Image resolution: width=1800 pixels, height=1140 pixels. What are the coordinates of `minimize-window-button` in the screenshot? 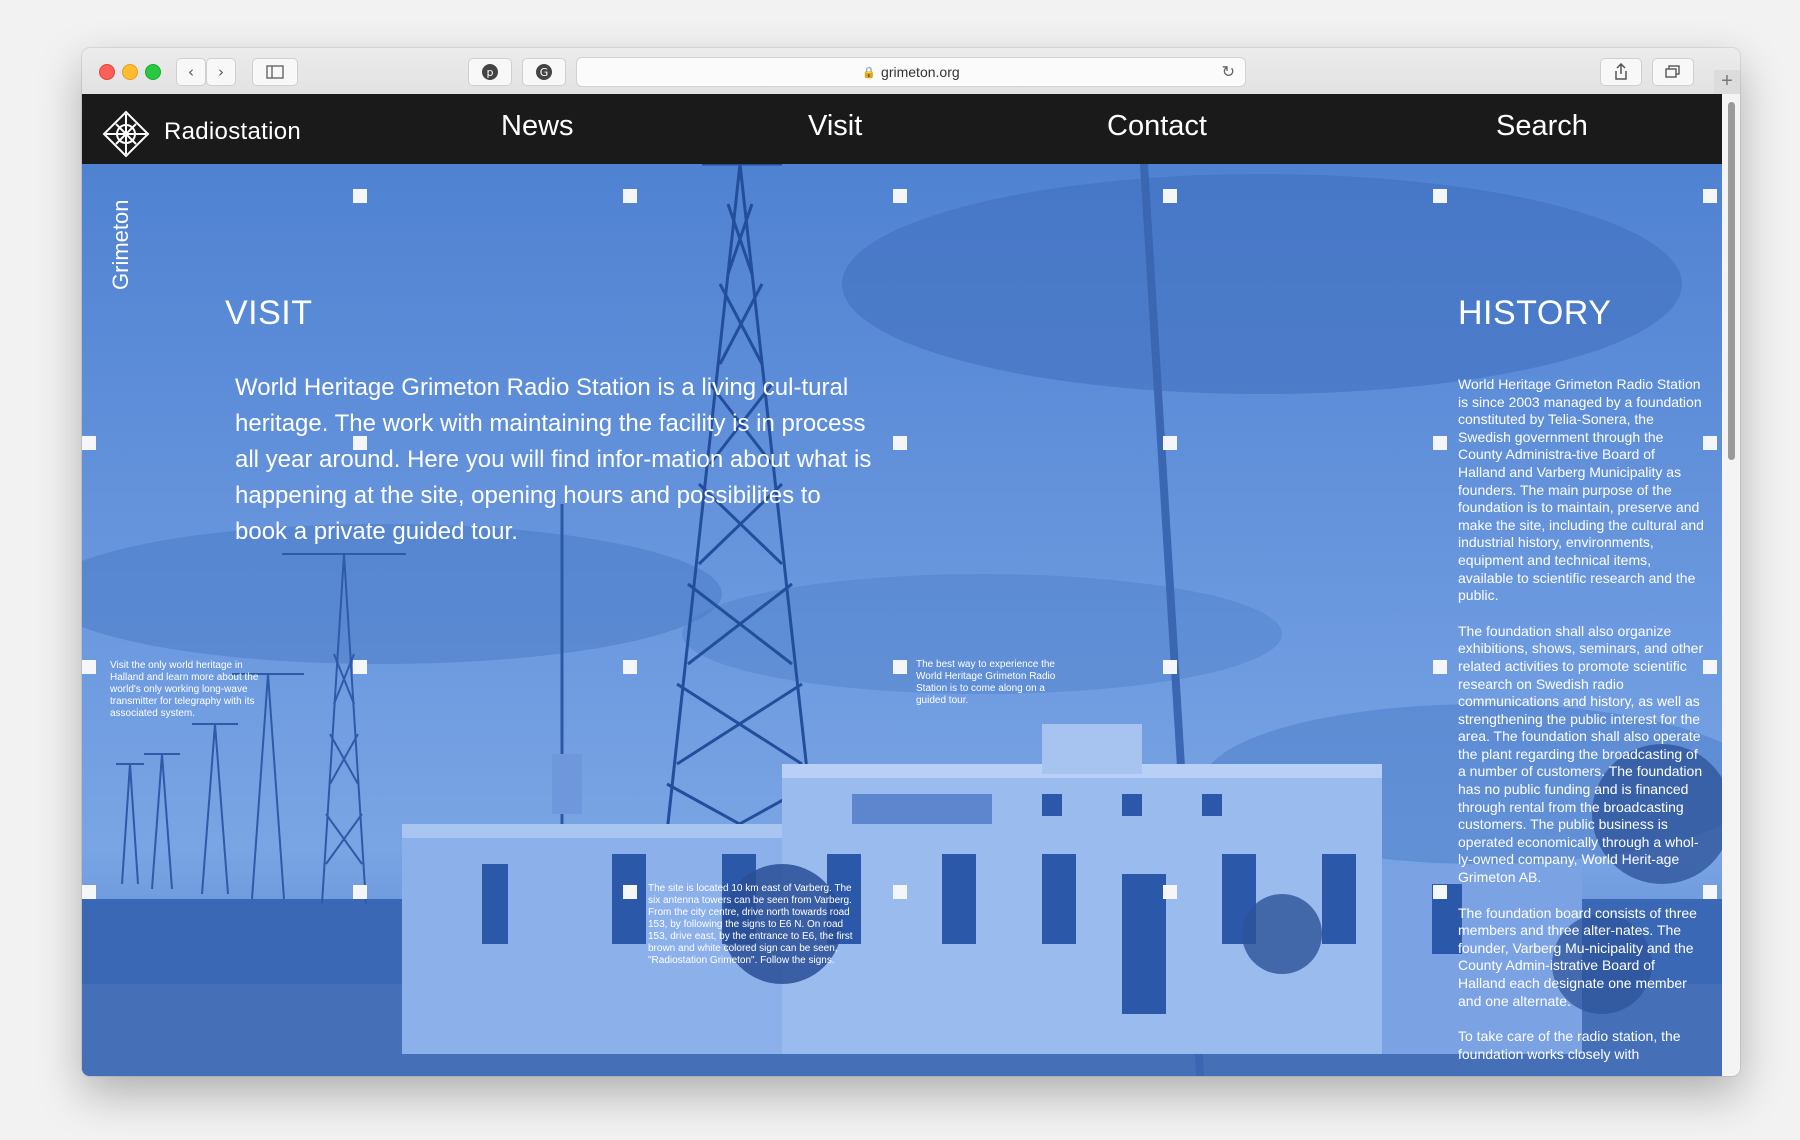 It's located at (130, 72).